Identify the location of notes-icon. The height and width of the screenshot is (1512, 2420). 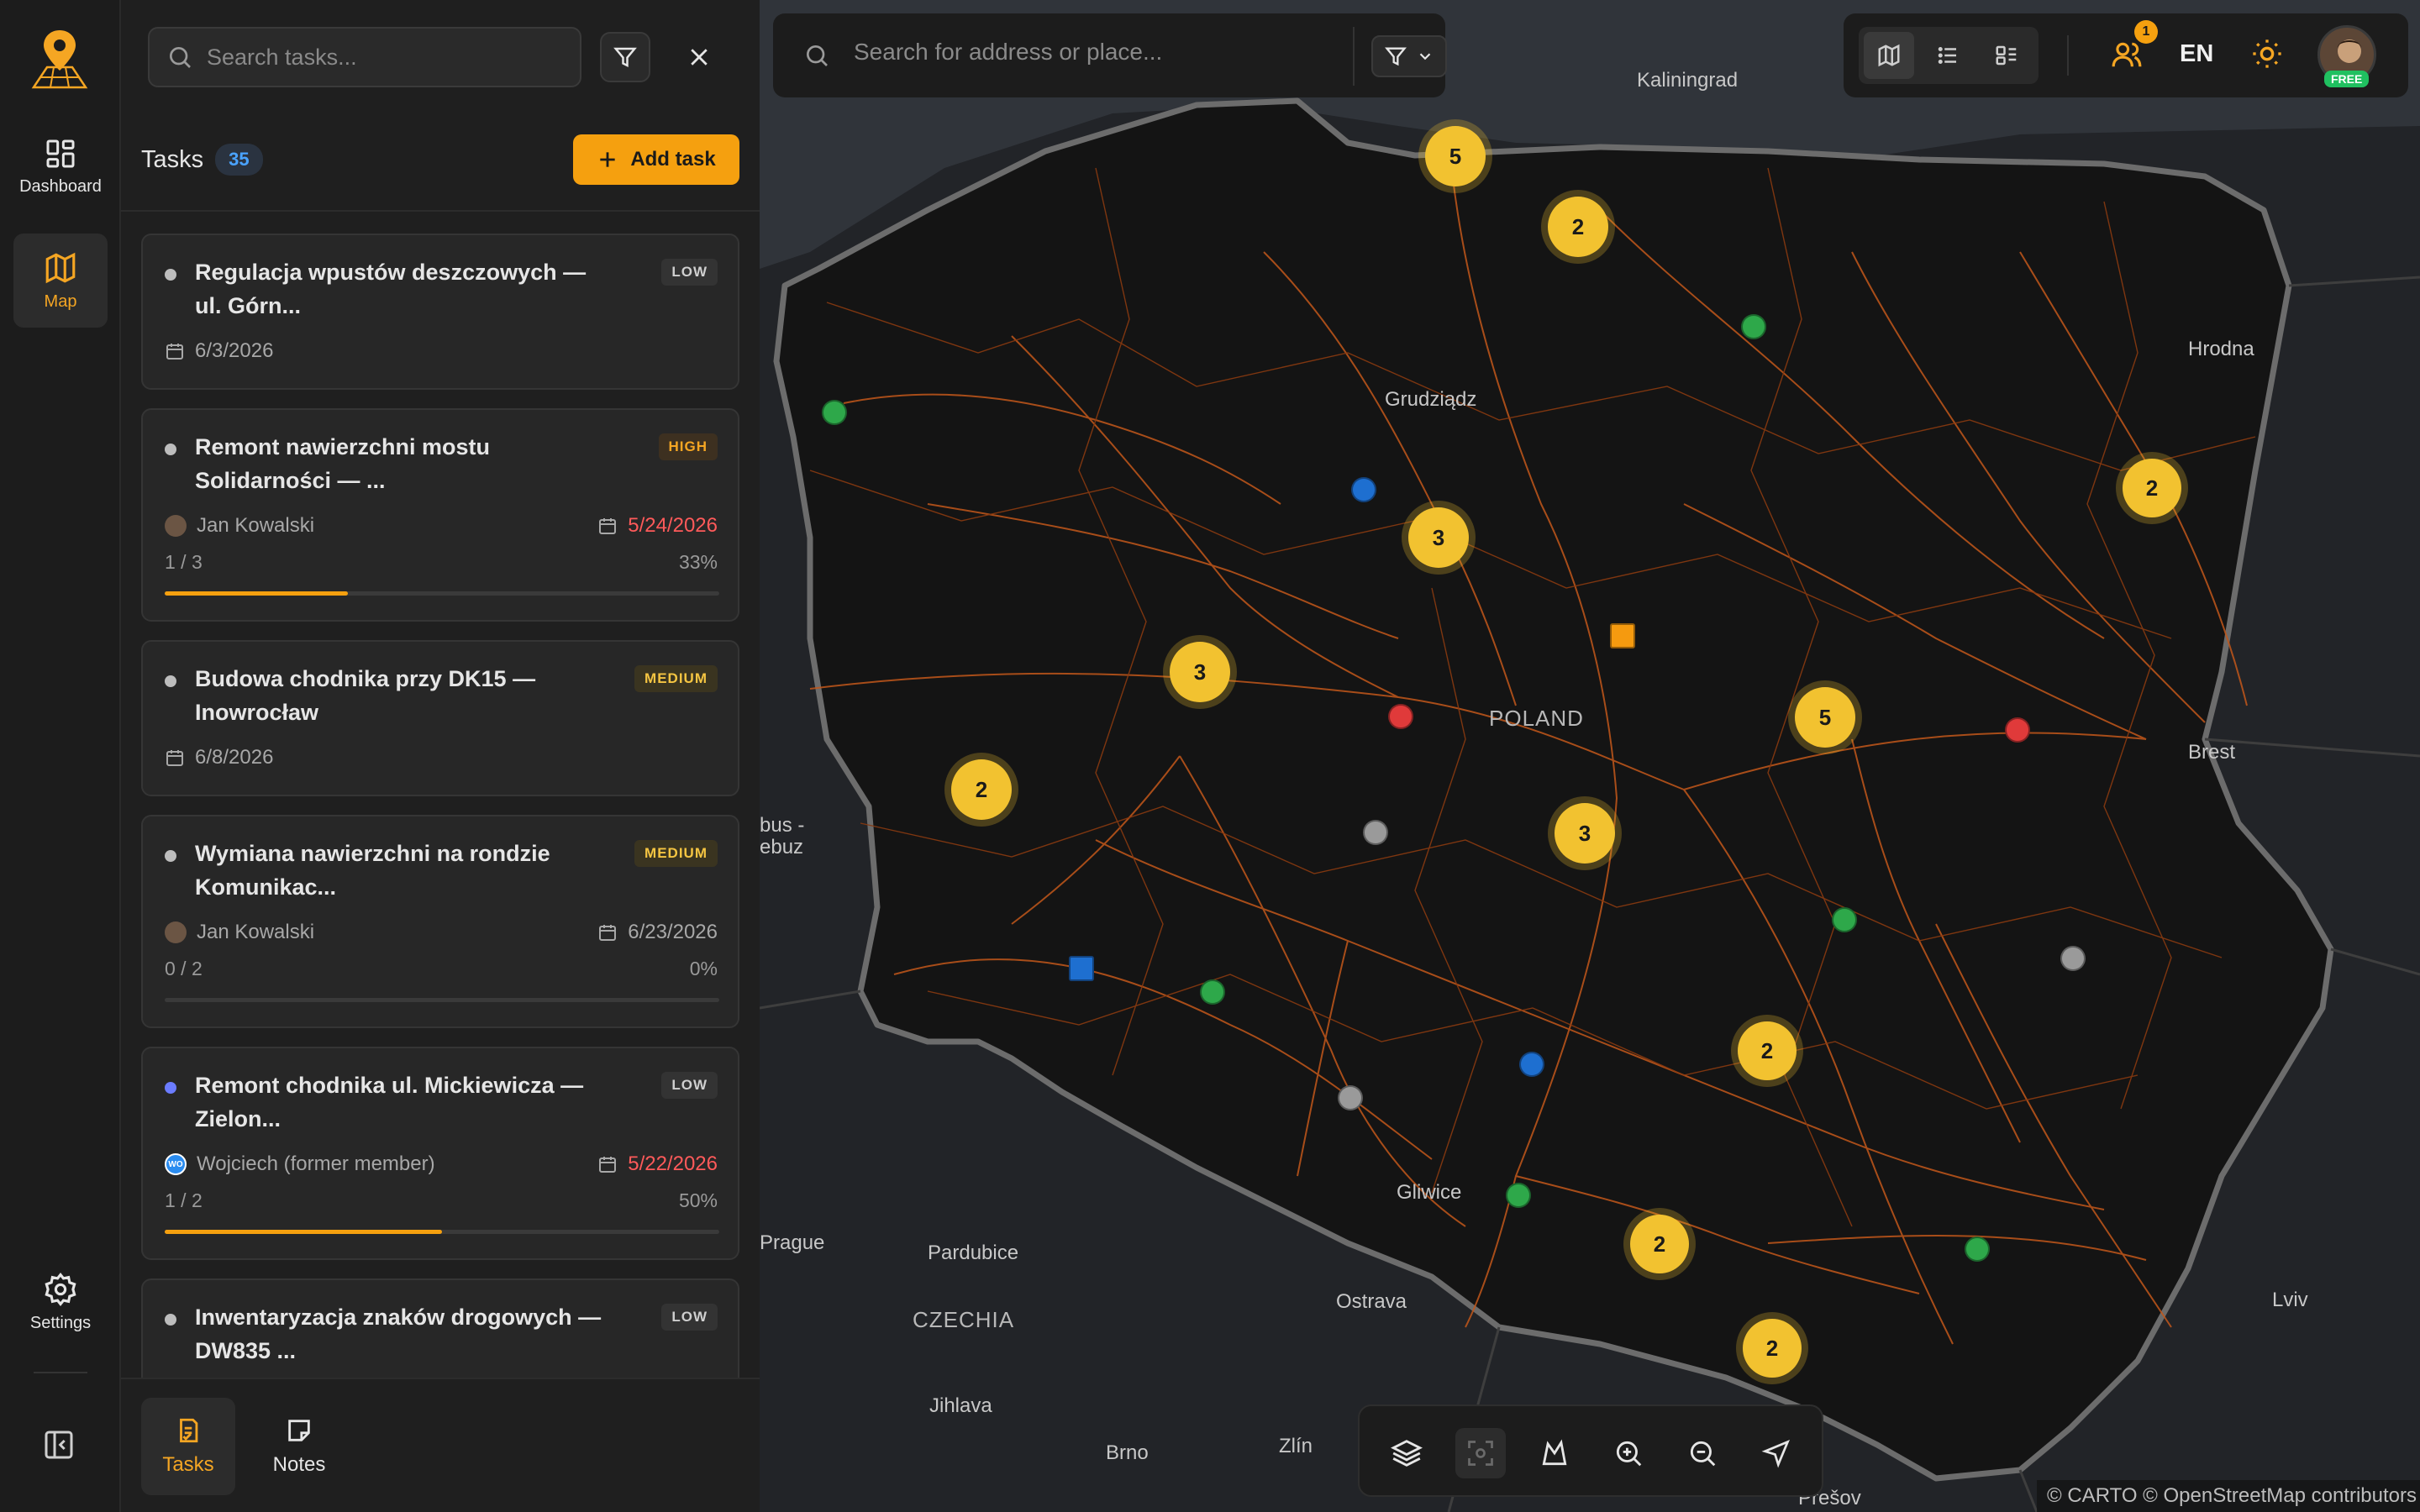
(299, 1430).